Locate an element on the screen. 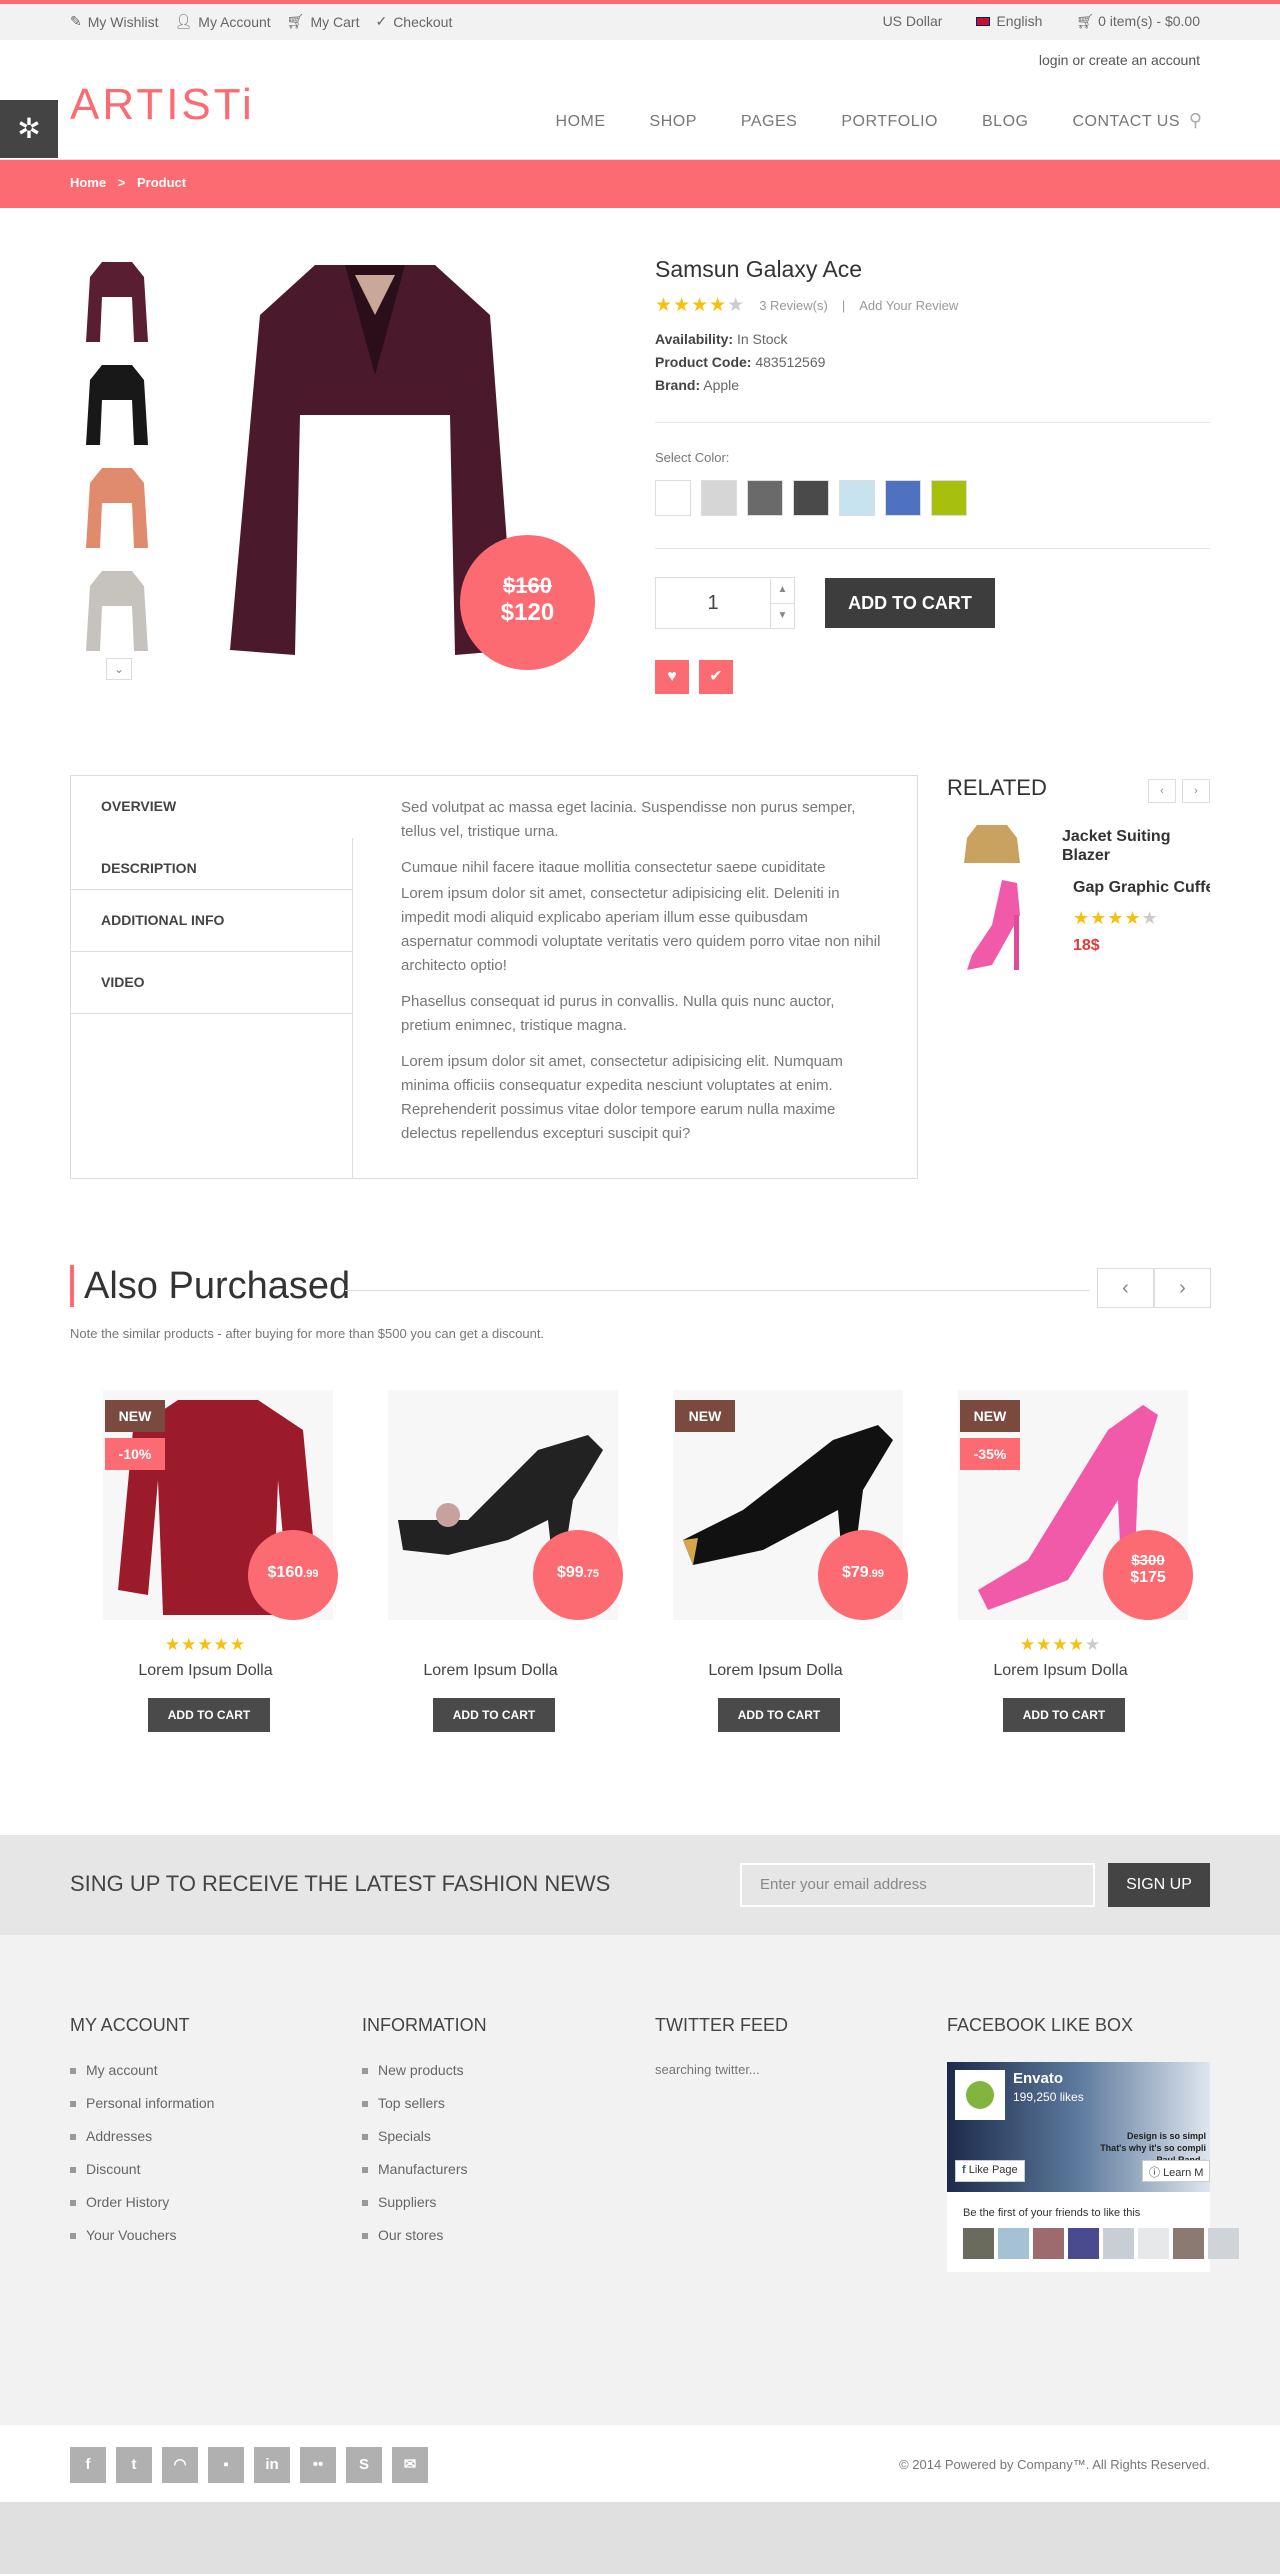 The width and height of the screenshot is (1280, 2574). signup-button: SIGN UP is located at coordinates (1159, 1885).